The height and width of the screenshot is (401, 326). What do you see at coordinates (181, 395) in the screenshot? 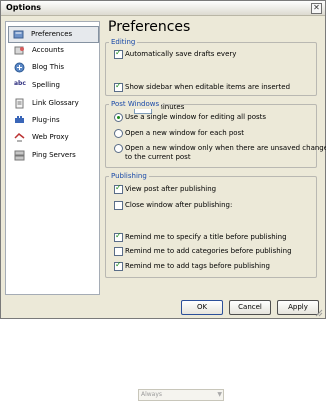
I see `close-window-select: Always ▼` at bounding box center [181, 395].